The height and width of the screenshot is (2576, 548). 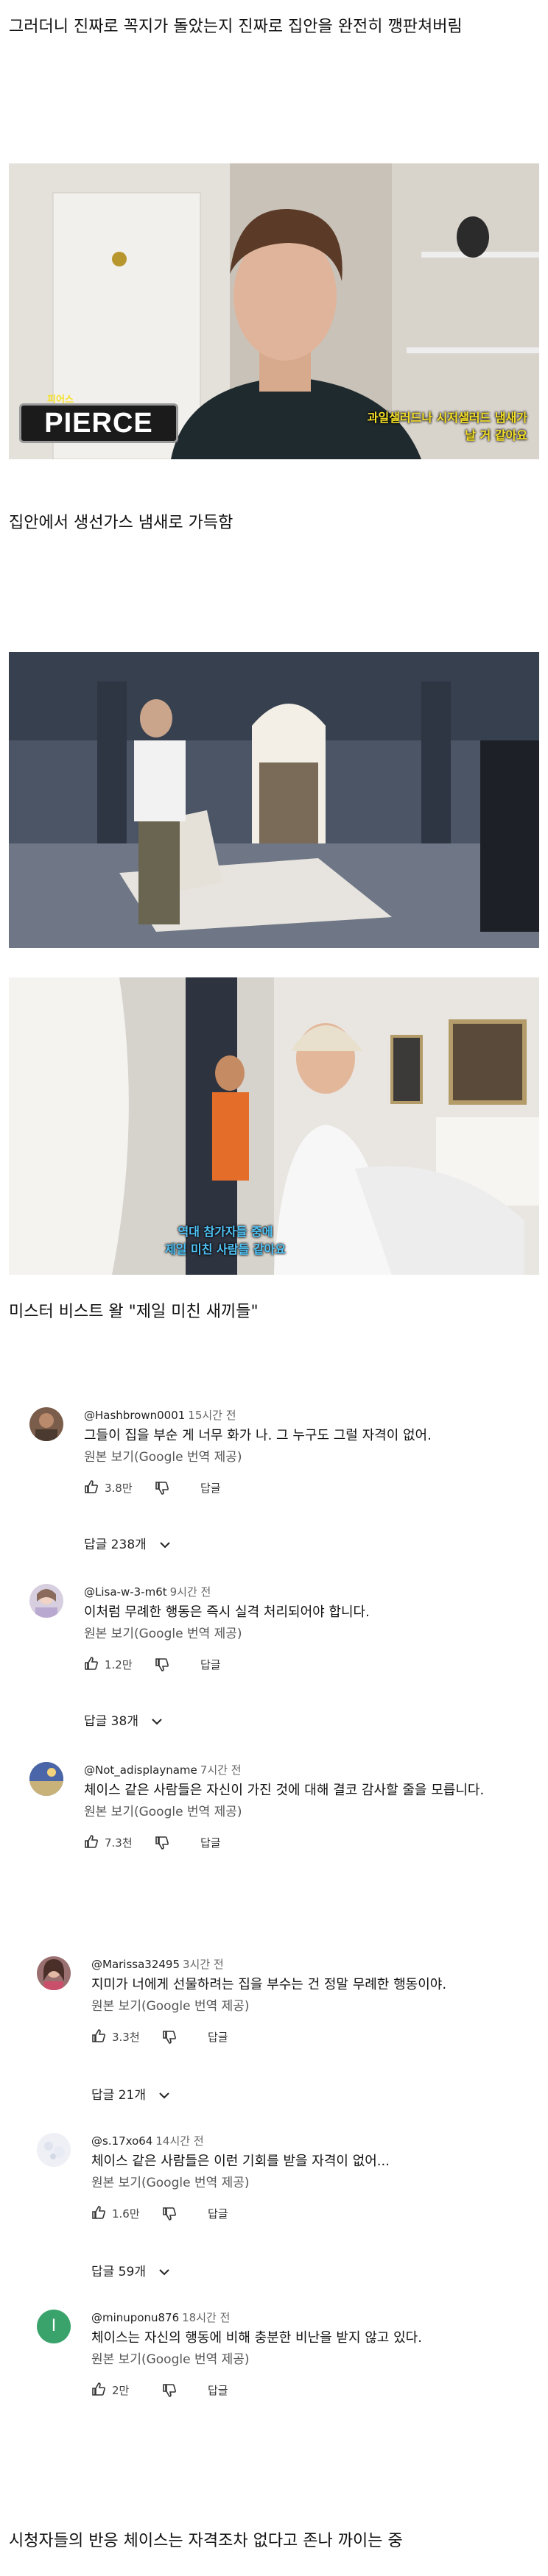 I want to click on subtitle-photo3: 역대 참가자들 중에 제일 미친 사람들 같아요, so click(x=225, y=1241).